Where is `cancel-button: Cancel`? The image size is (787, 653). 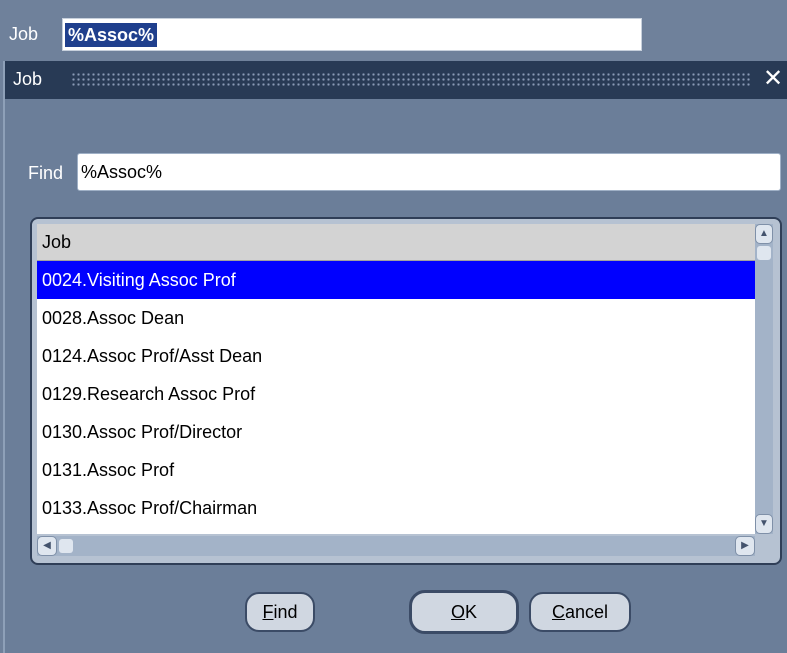
cancel-button: Cancel is located at coordinates (580, 612).